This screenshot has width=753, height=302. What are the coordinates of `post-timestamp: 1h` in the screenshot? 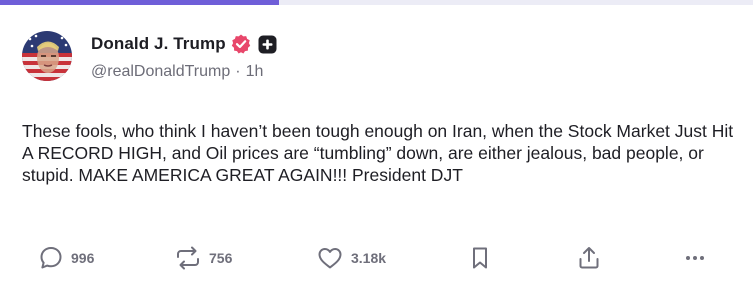 It's located at (255, 72).